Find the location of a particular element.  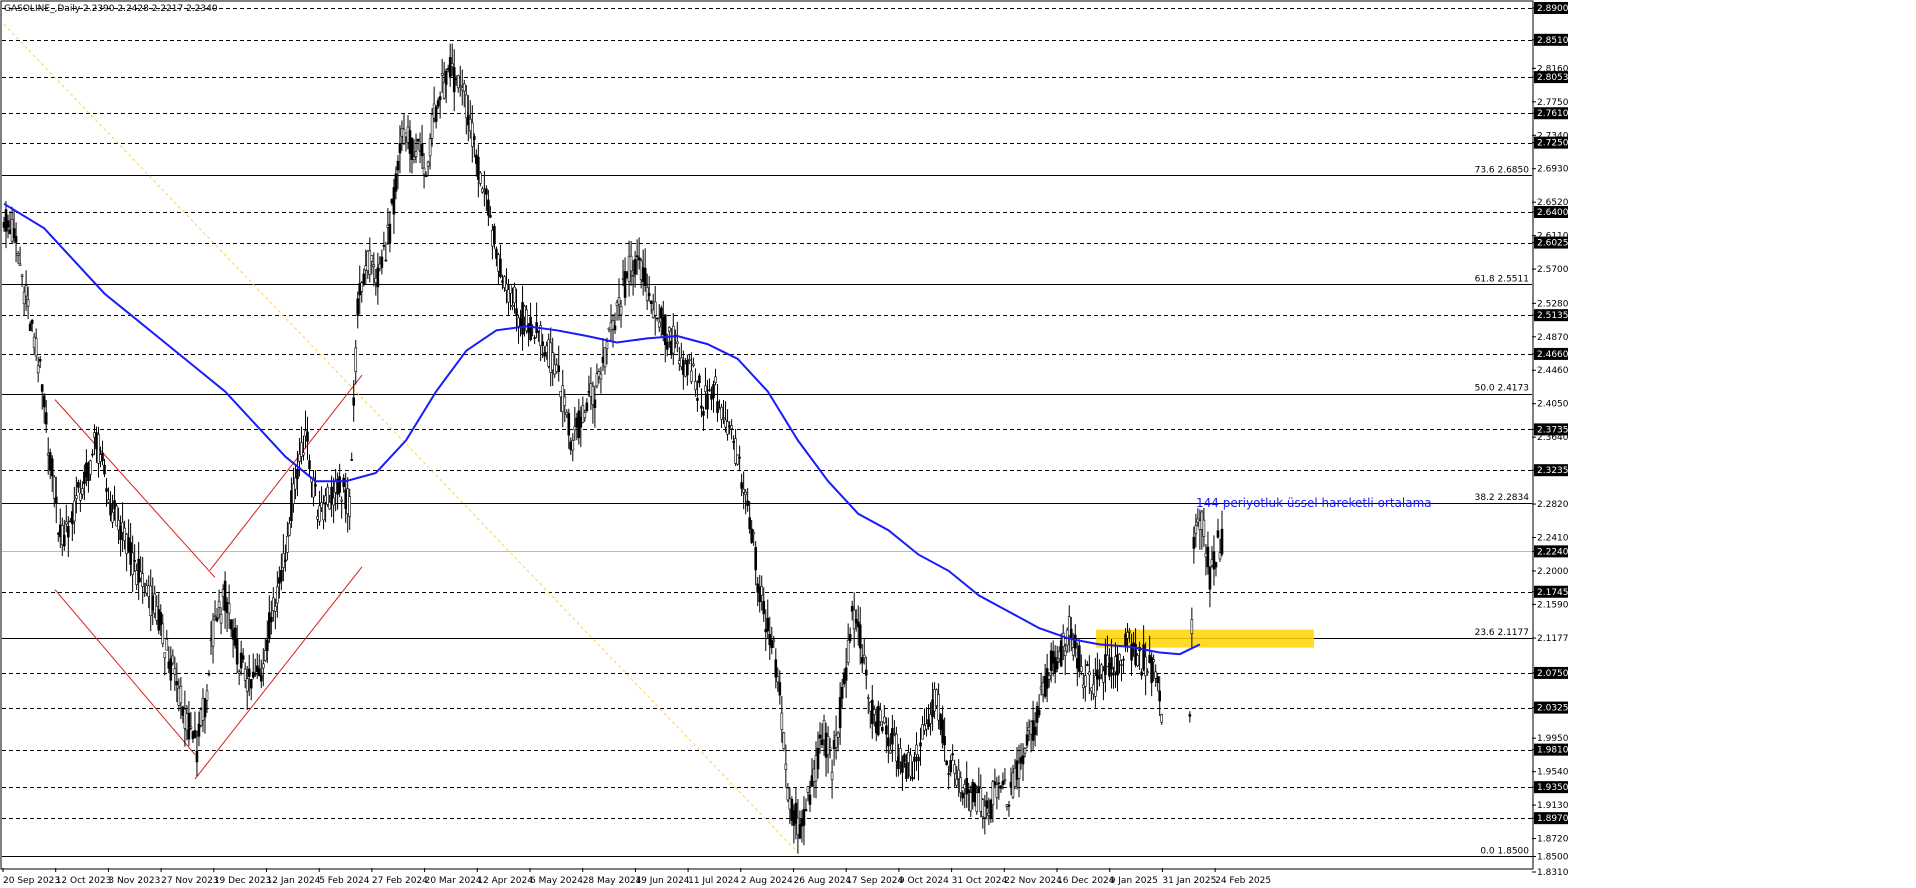

fib-label: 61.8 2.5511 is located at coordinates (1502, 279).